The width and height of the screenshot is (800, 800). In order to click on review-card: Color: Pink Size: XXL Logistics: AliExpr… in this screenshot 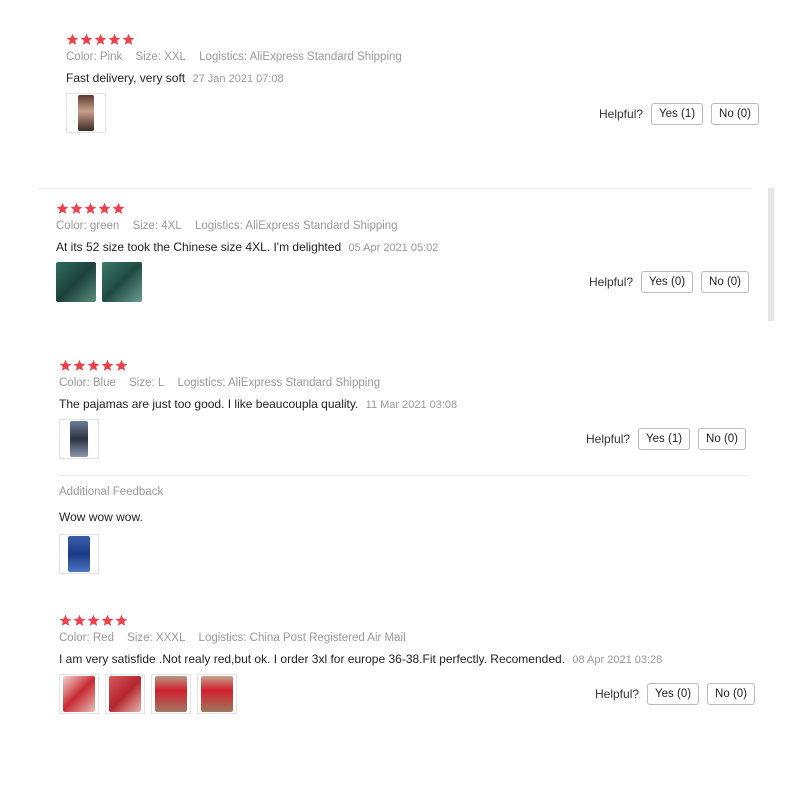, I will do `click(239, 83)`.